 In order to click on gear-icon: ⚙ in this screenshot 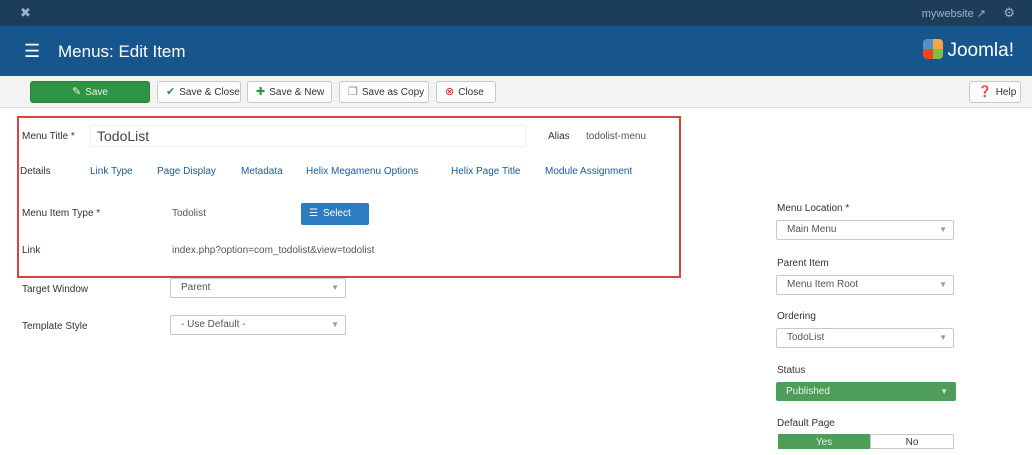, I will do `click(1009, 13)`.